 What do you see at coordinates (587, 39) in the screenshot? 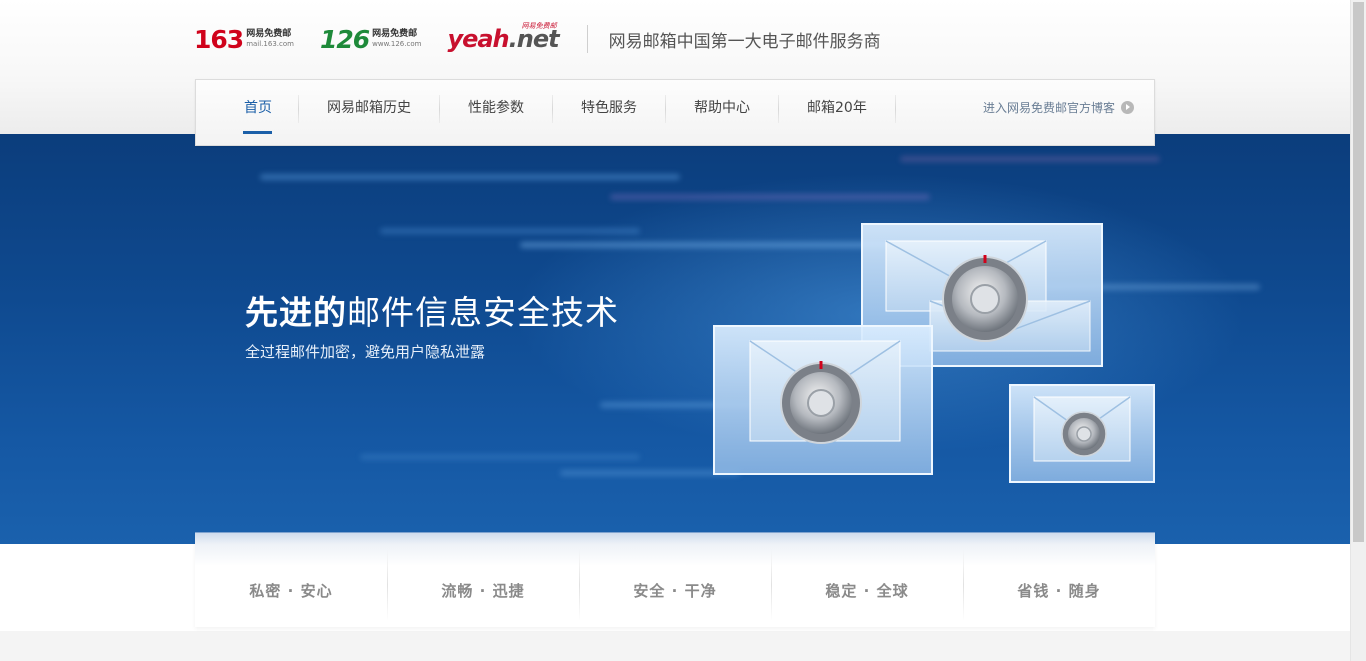
I see `header-divider` at bounding box center [587, 39].